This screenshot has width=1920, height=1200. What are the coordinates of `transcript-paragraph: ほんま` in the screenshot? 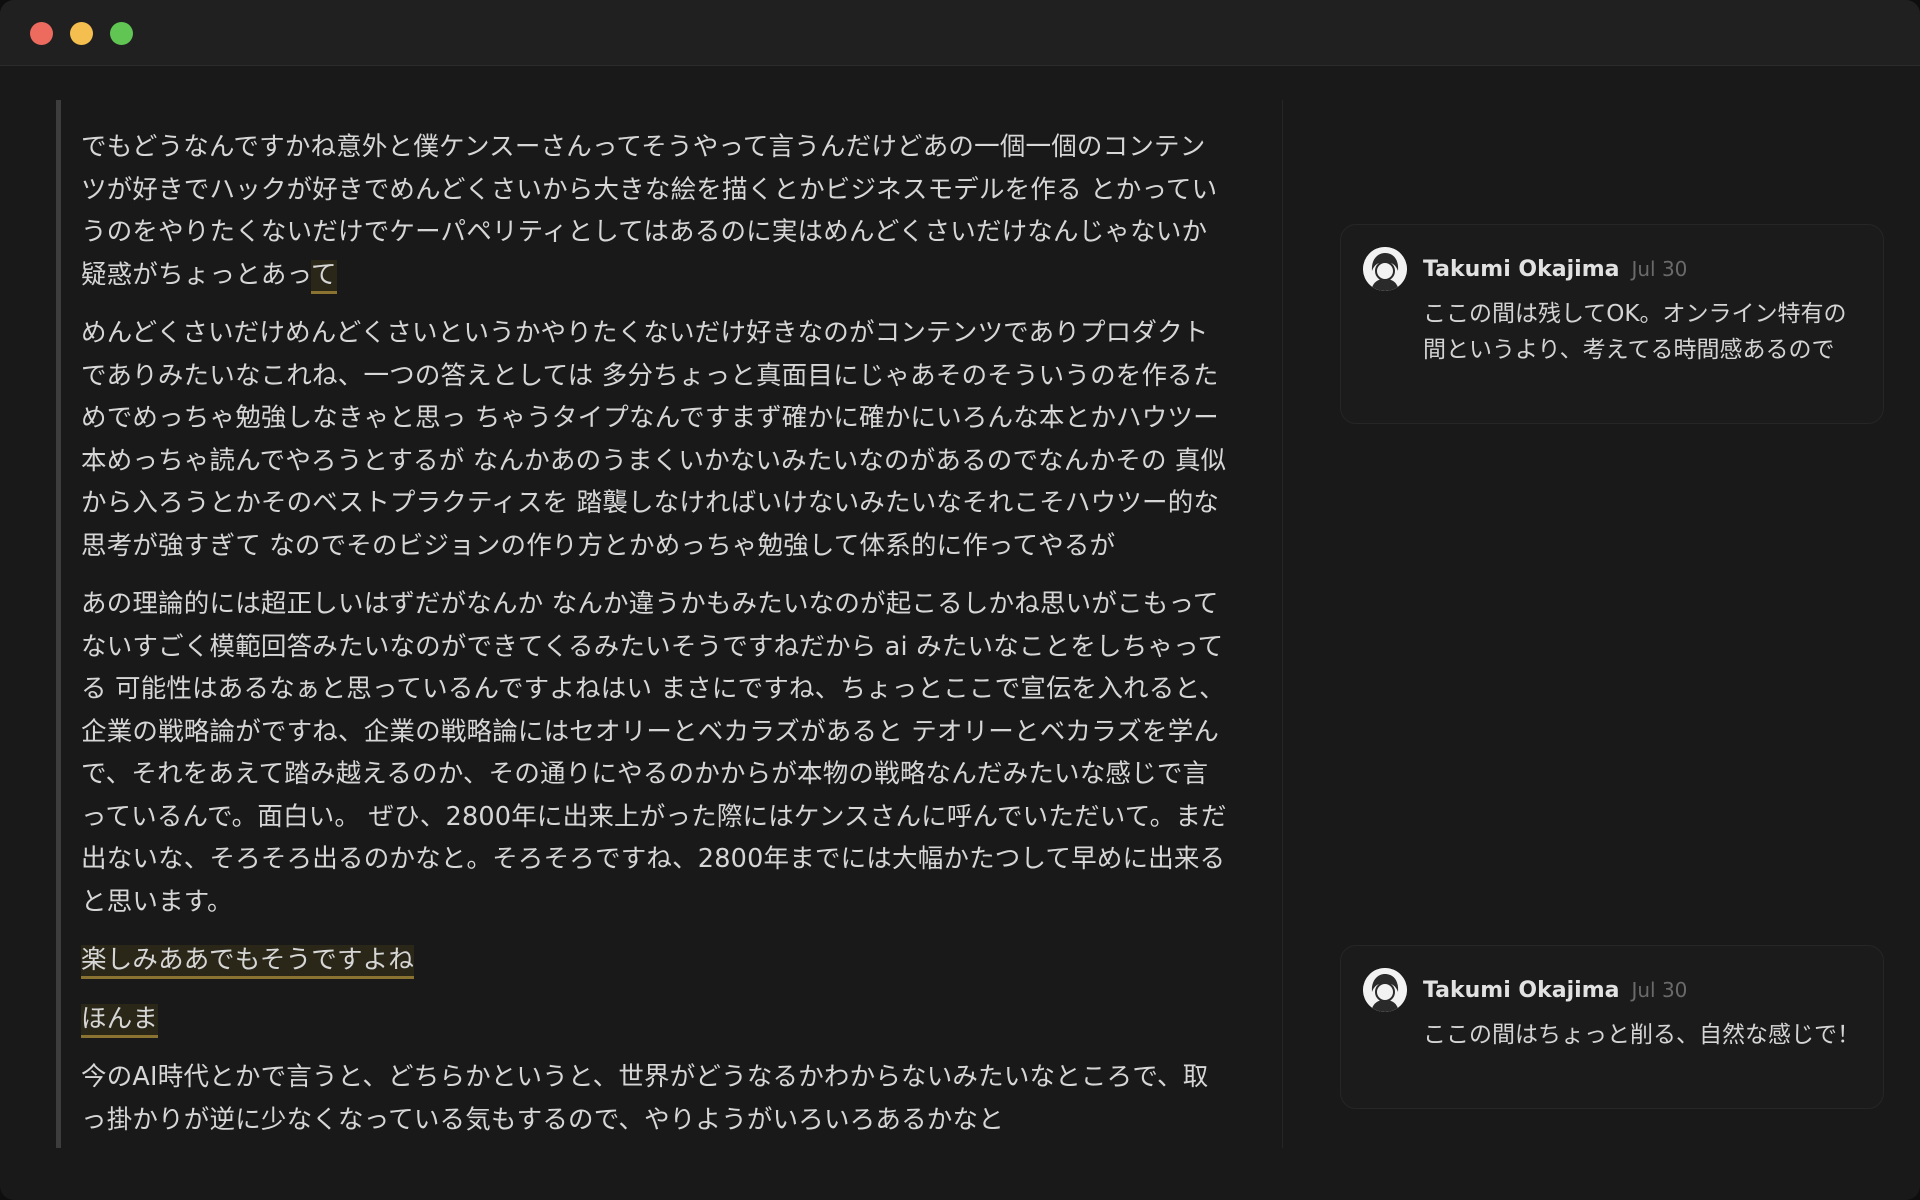 It's located at (653, 1019).